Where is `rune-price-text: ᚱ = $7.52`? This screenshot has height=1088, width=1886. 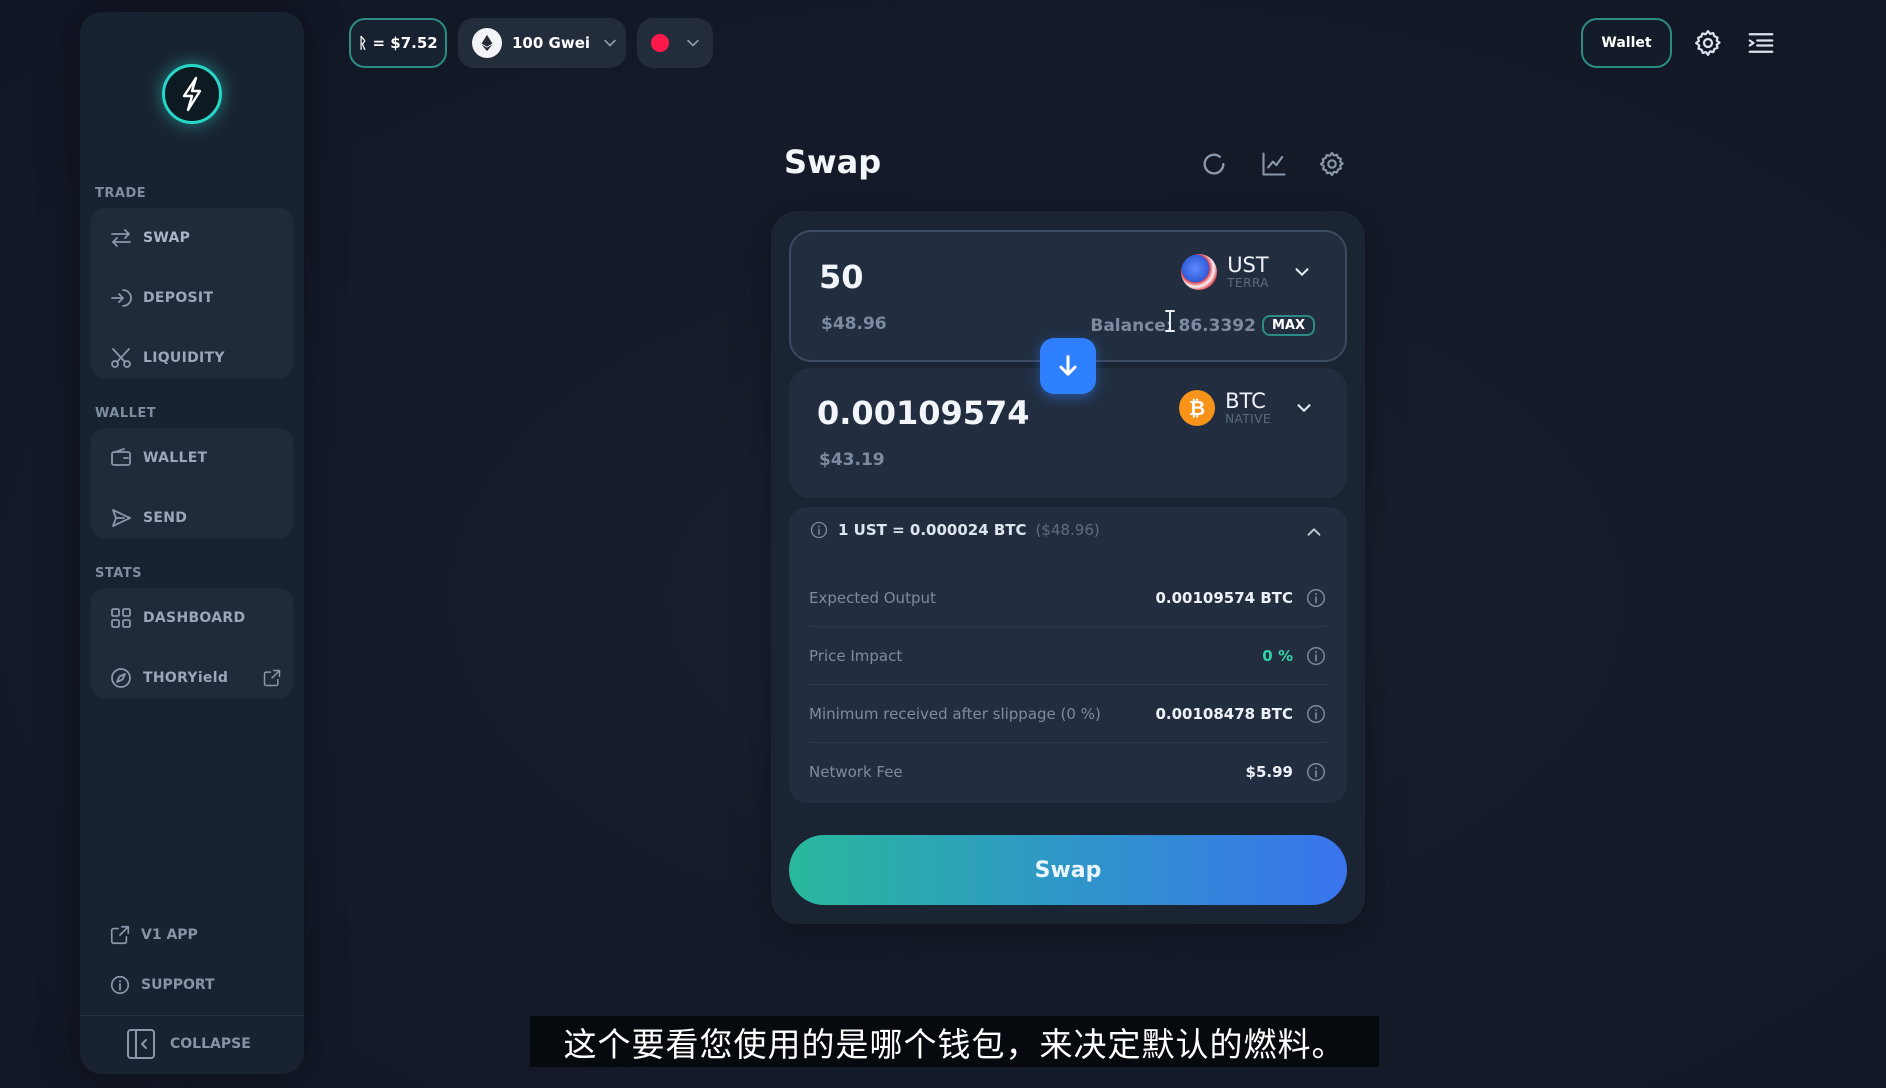 rune-price-text: ᚱ = $7.52 is located at coordinates (398, 43).